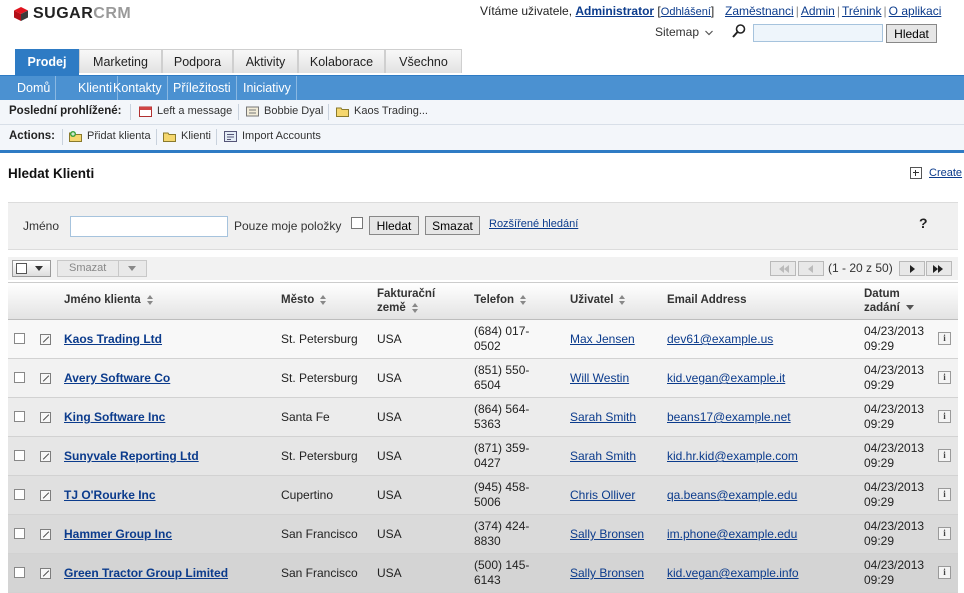  What do you see at coordinates (169, 137) in the screenshot?
I see `folder-icon` at bounding box center [169, 137].